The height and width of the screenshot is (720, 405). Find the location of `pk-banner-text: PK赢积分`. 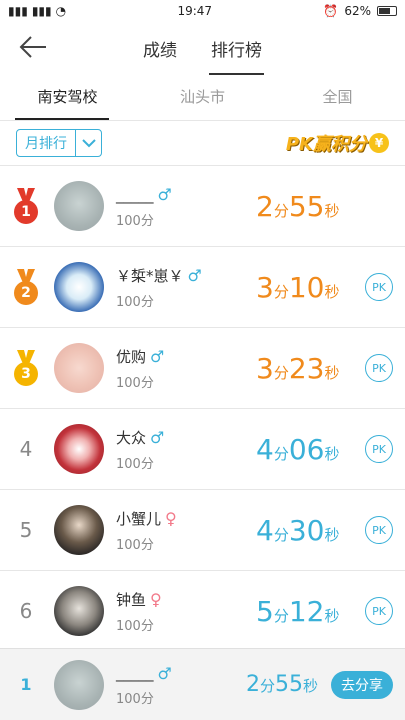

pk-banner-text: PK赢积分 is located at coordinates (326, 144).